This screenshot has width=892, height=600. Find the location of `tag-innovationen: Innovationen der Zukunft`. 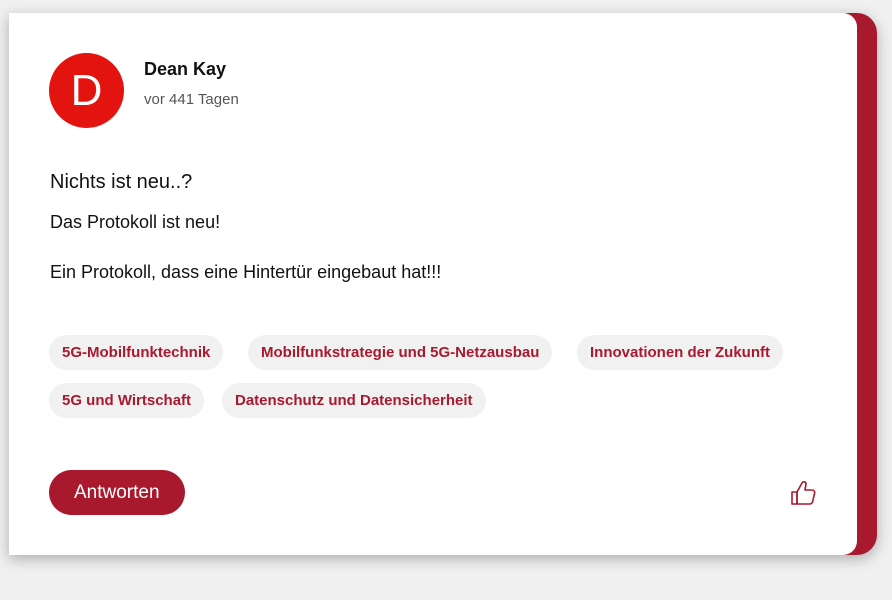

tag-innovationen: Innovationen der Zukunft is located at coordinates (680, 352).